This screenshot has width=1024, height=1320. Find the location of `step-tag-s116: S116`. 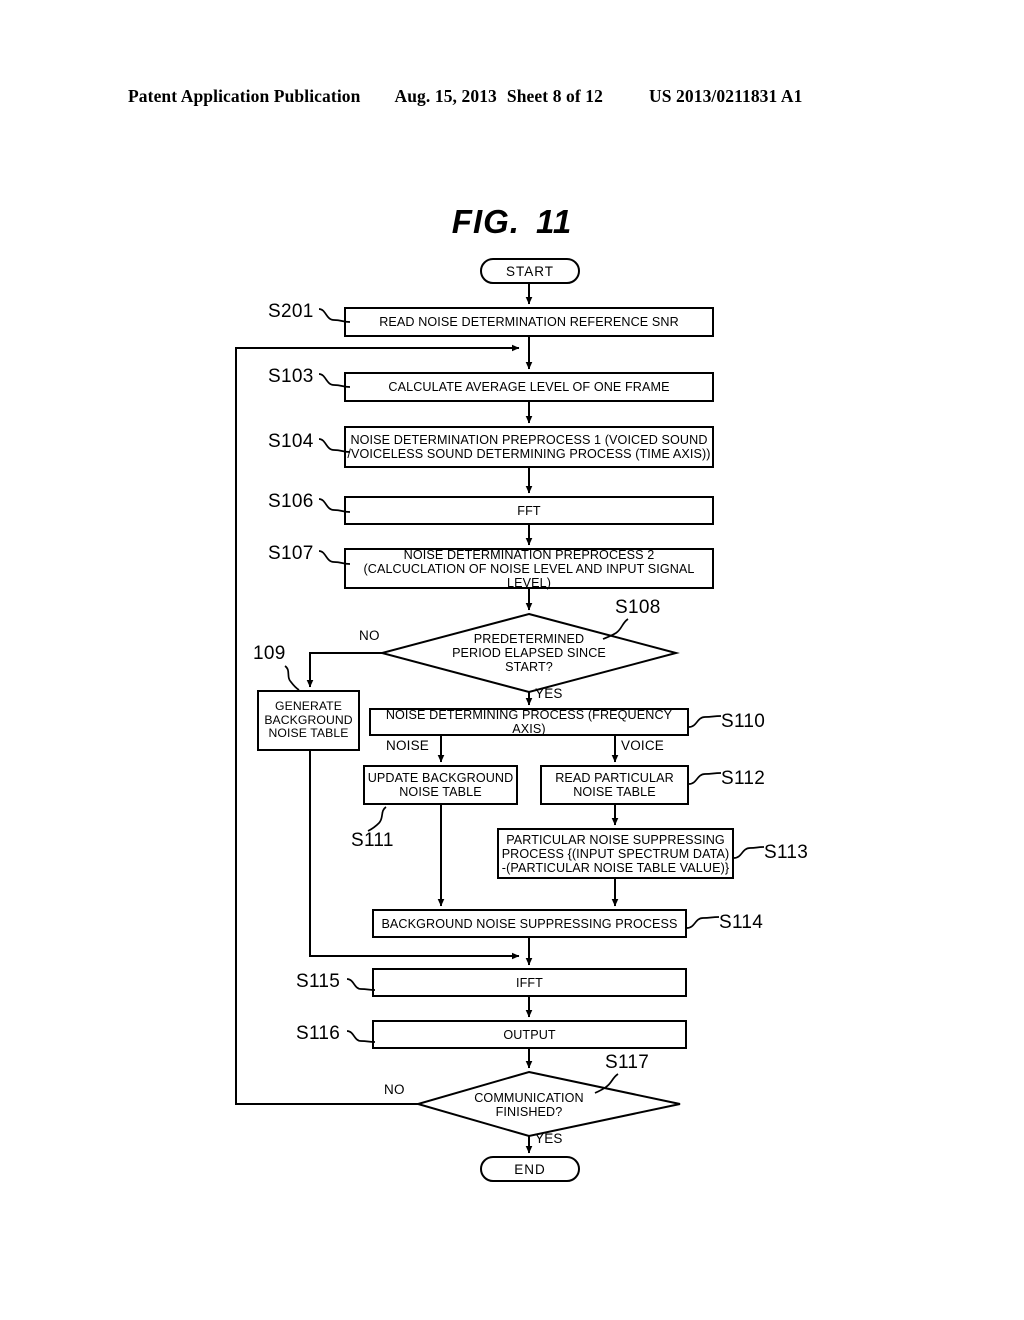

step-tag-s116: S116 is located at coordinates (318, 1033).